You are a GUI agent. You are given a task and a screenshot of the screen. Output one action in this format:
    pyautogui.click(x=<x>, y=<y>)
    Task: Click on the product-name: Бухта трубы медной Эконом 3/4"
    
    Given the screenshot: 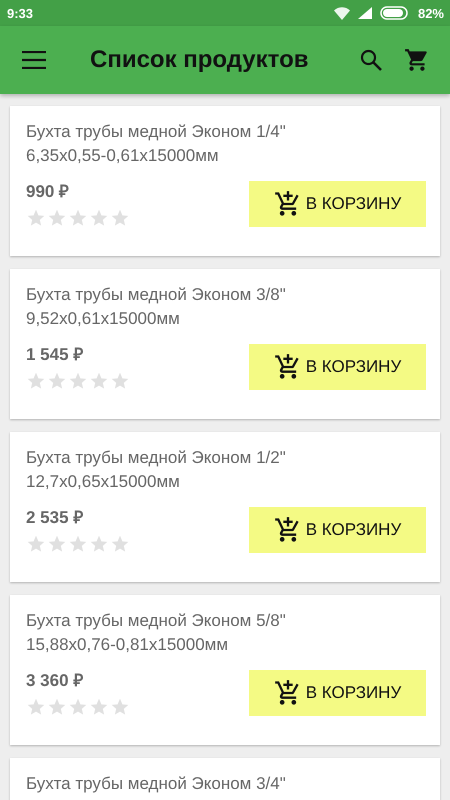 What is the action you would take?
    pyautogui.click(x=156, y=784)
    